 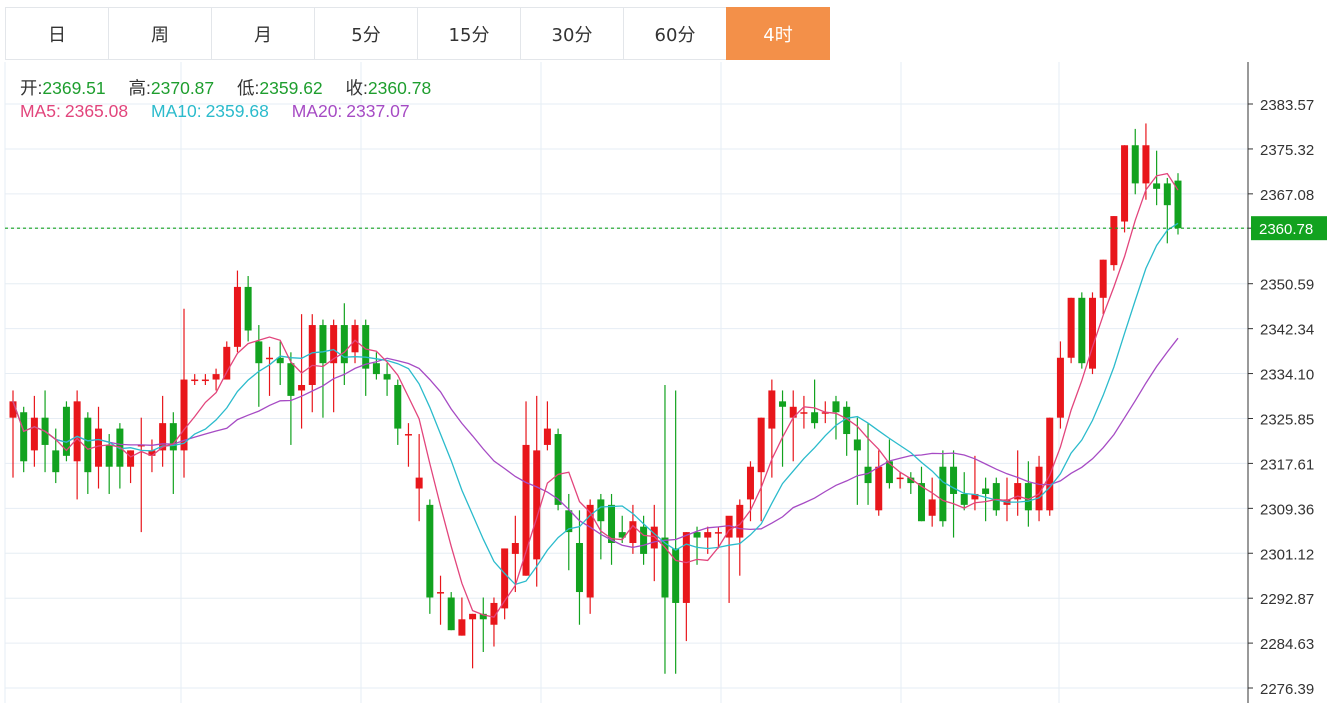 I want to click on close-value: 2360.78, so click(x=399, y=88).